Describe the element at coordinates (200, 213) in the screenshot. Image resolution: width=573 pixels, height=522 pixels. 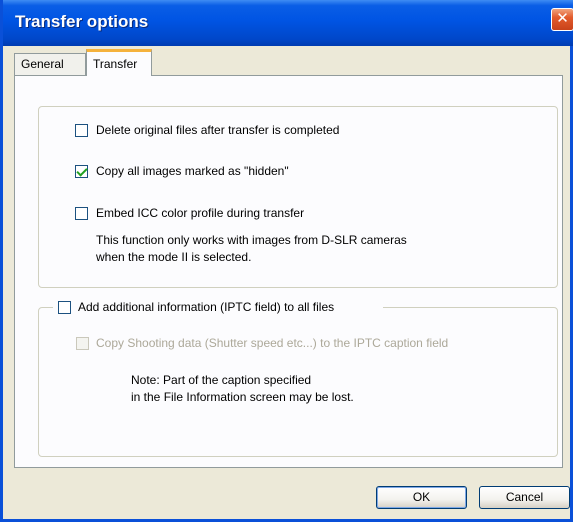
I see `embed-icc-label: Embed ICC color profile during transfer` at that location.